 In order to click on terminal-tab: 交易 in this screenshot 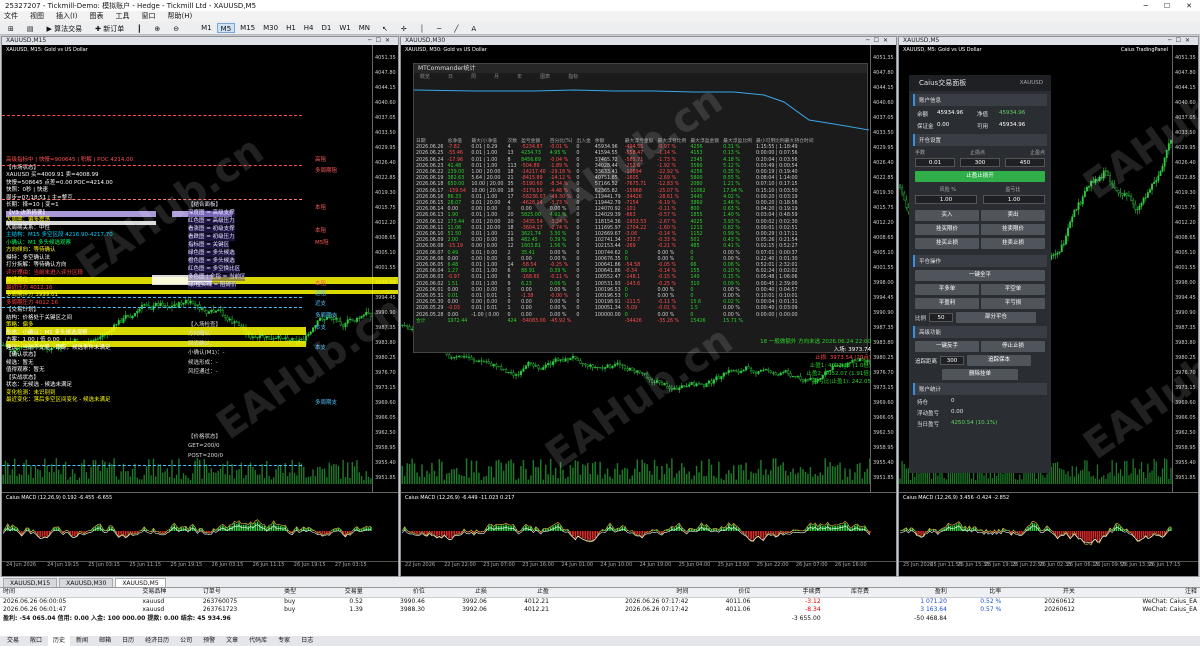, I will do `click(13, 641)`.